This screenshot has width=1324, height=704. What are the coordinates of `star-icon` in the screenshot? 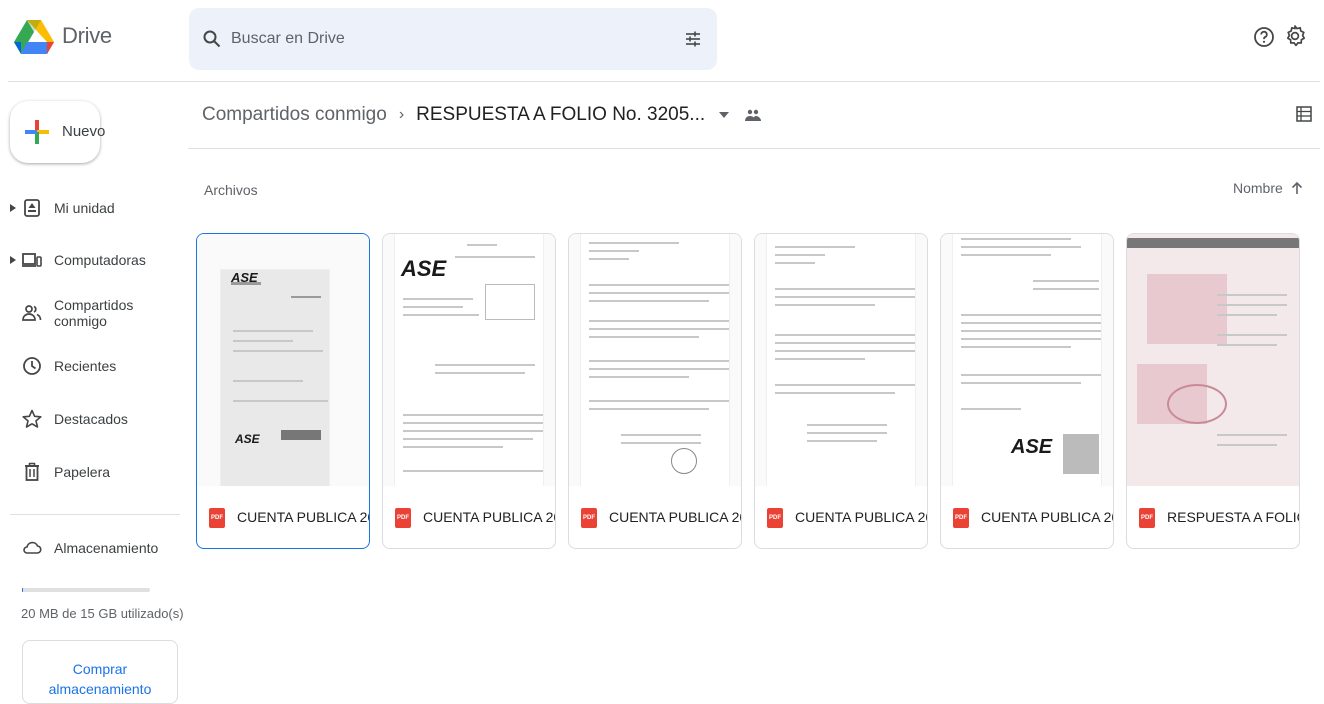 It's located at (32, 418).